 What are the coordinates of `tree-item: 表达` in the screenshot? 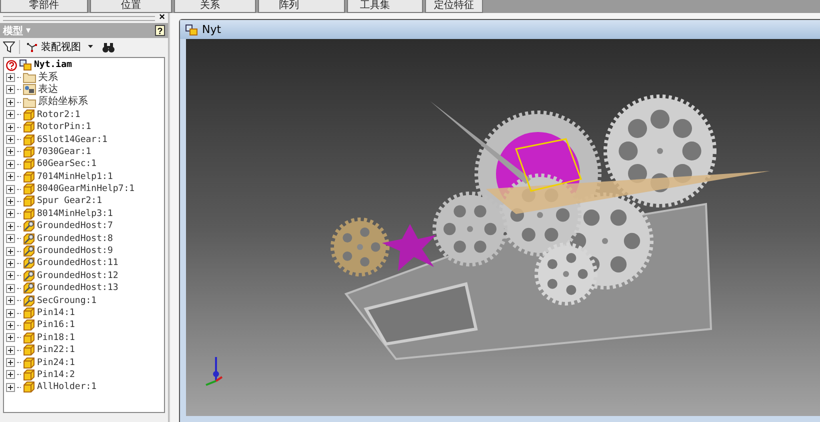 It's located at (48, 90).